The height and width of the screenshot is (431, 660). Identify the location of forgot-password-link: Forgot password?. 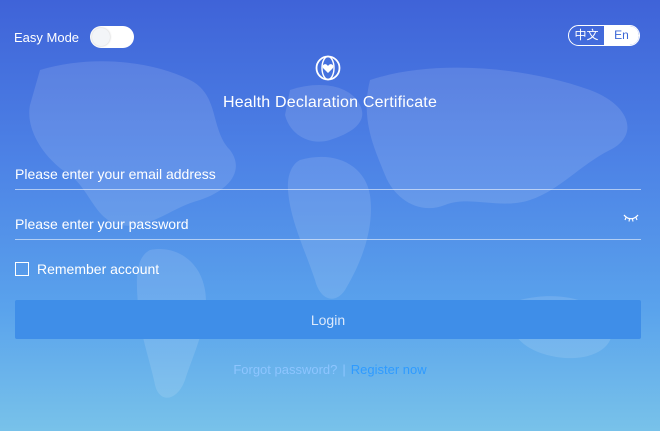
(285, 369).